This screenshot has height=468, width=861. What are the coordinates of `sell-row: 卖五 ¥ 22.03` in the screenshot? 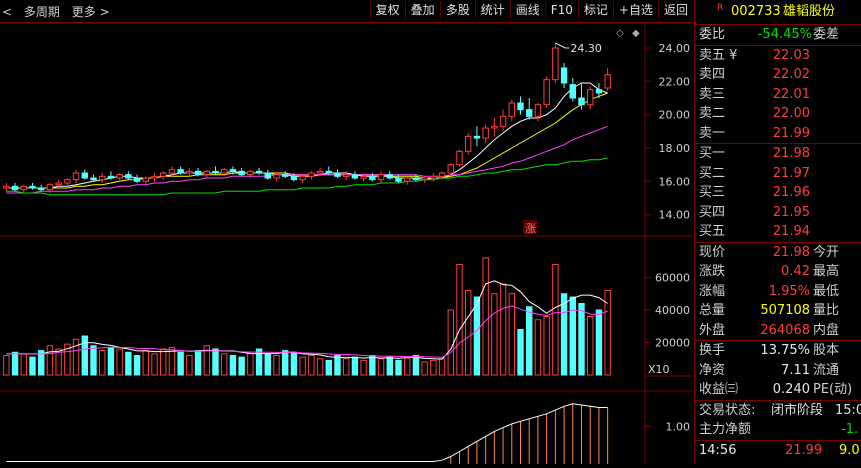 It's located at (778, 56).